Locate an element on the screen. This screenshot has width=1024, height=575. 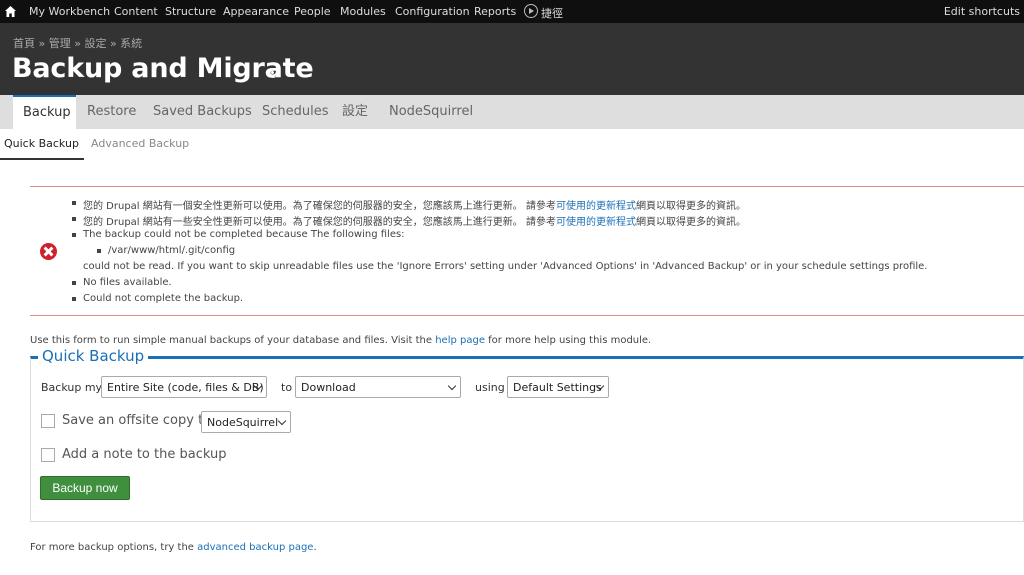
message-no-files: No files available. is located at coordinates (122, 282).